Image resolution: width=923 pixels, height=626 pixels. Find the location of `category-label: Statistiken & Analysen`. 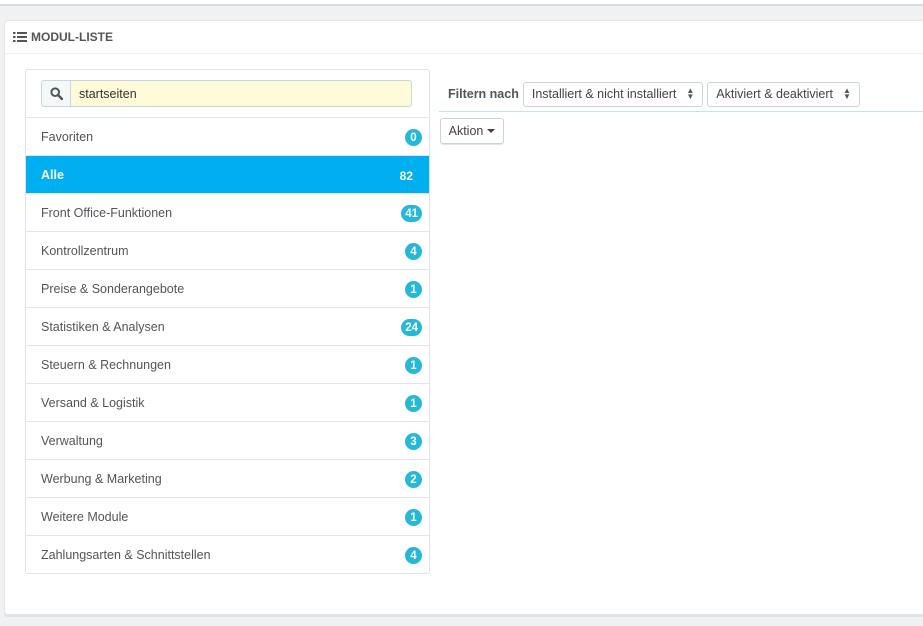

category-label: Statistiken & Analysen is located at coordinates (103, 326).